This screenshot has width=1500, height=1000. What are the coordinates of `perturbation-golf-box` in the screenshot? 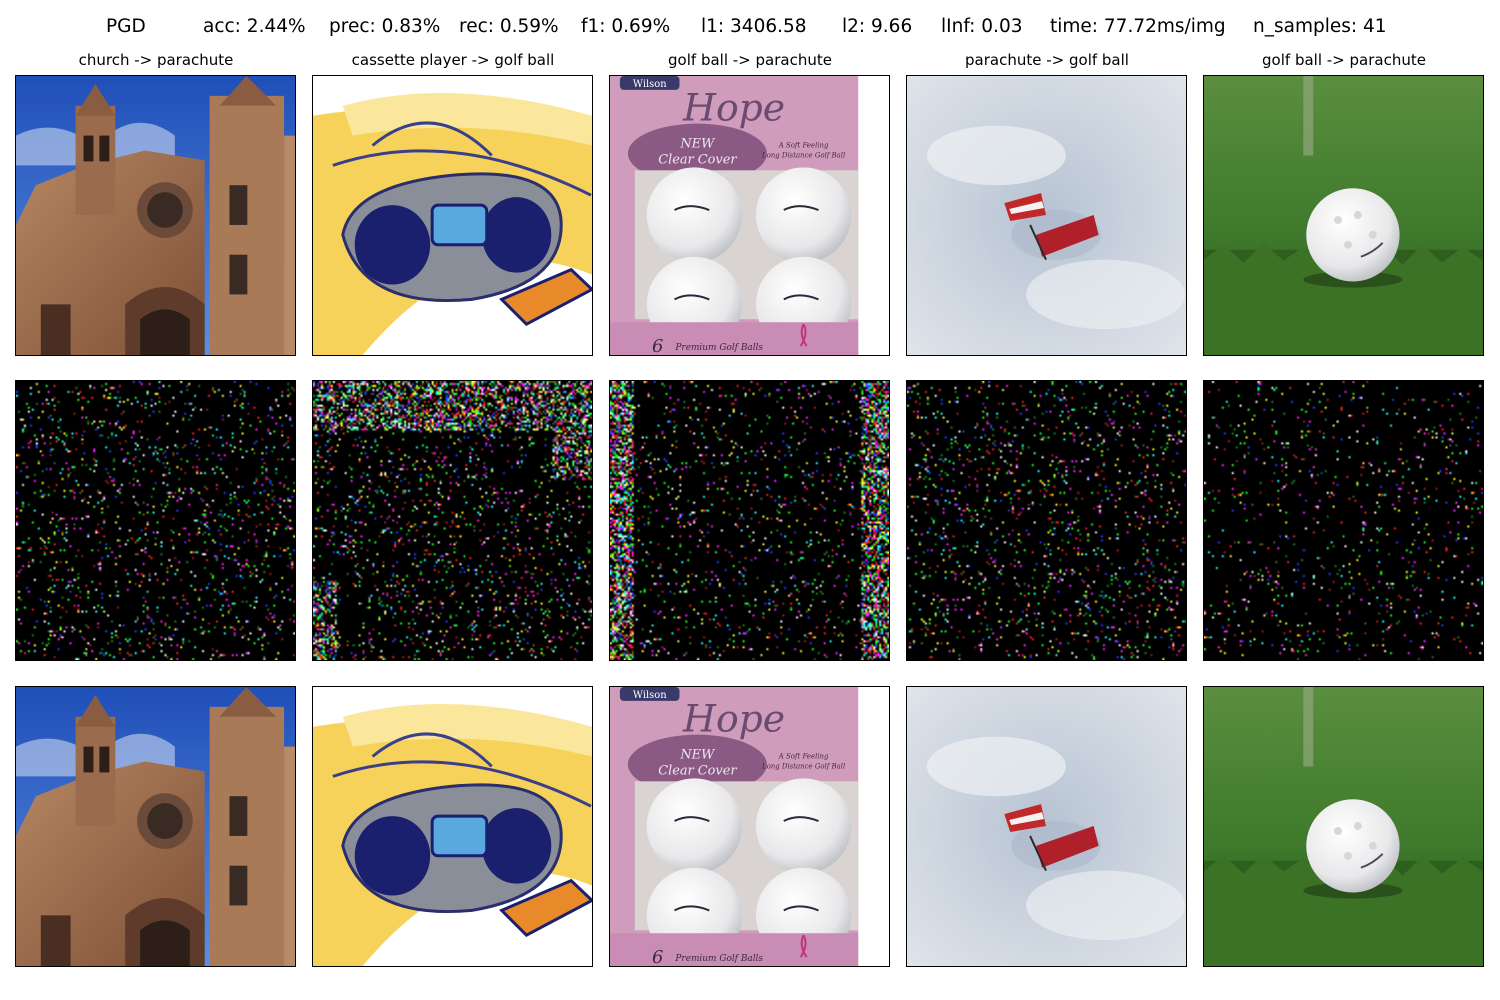 It's located at (749, 520).